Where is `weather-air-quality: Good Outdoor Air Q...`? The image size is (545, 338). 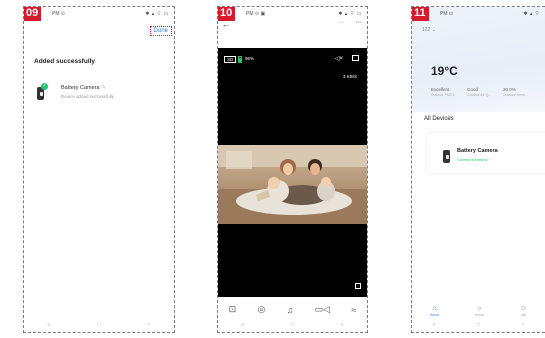 weather-air-quality: Good Outdoor Air Q... is located at coordinates (479, 92).